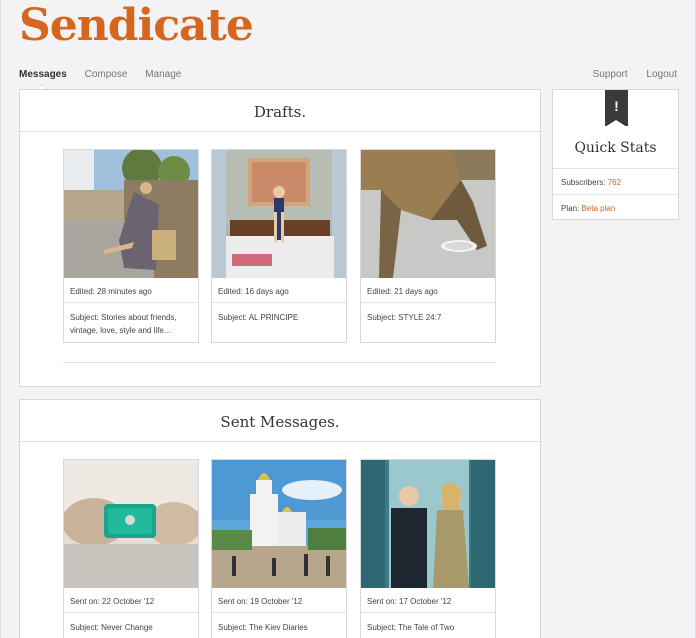 This screenshot has width=696, height=638. Describe the element at coordinates (279, 362) in the screenshot. I see `drafts-divider` at that location.